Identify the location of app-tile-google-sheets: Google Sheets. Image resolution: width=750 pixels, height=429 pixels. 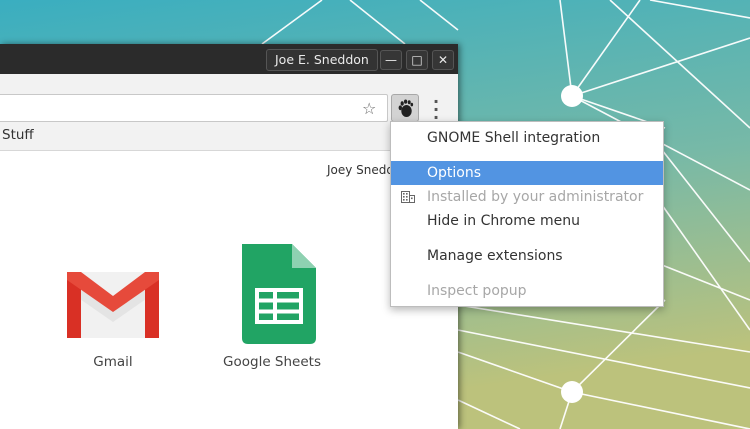
(272, 307).